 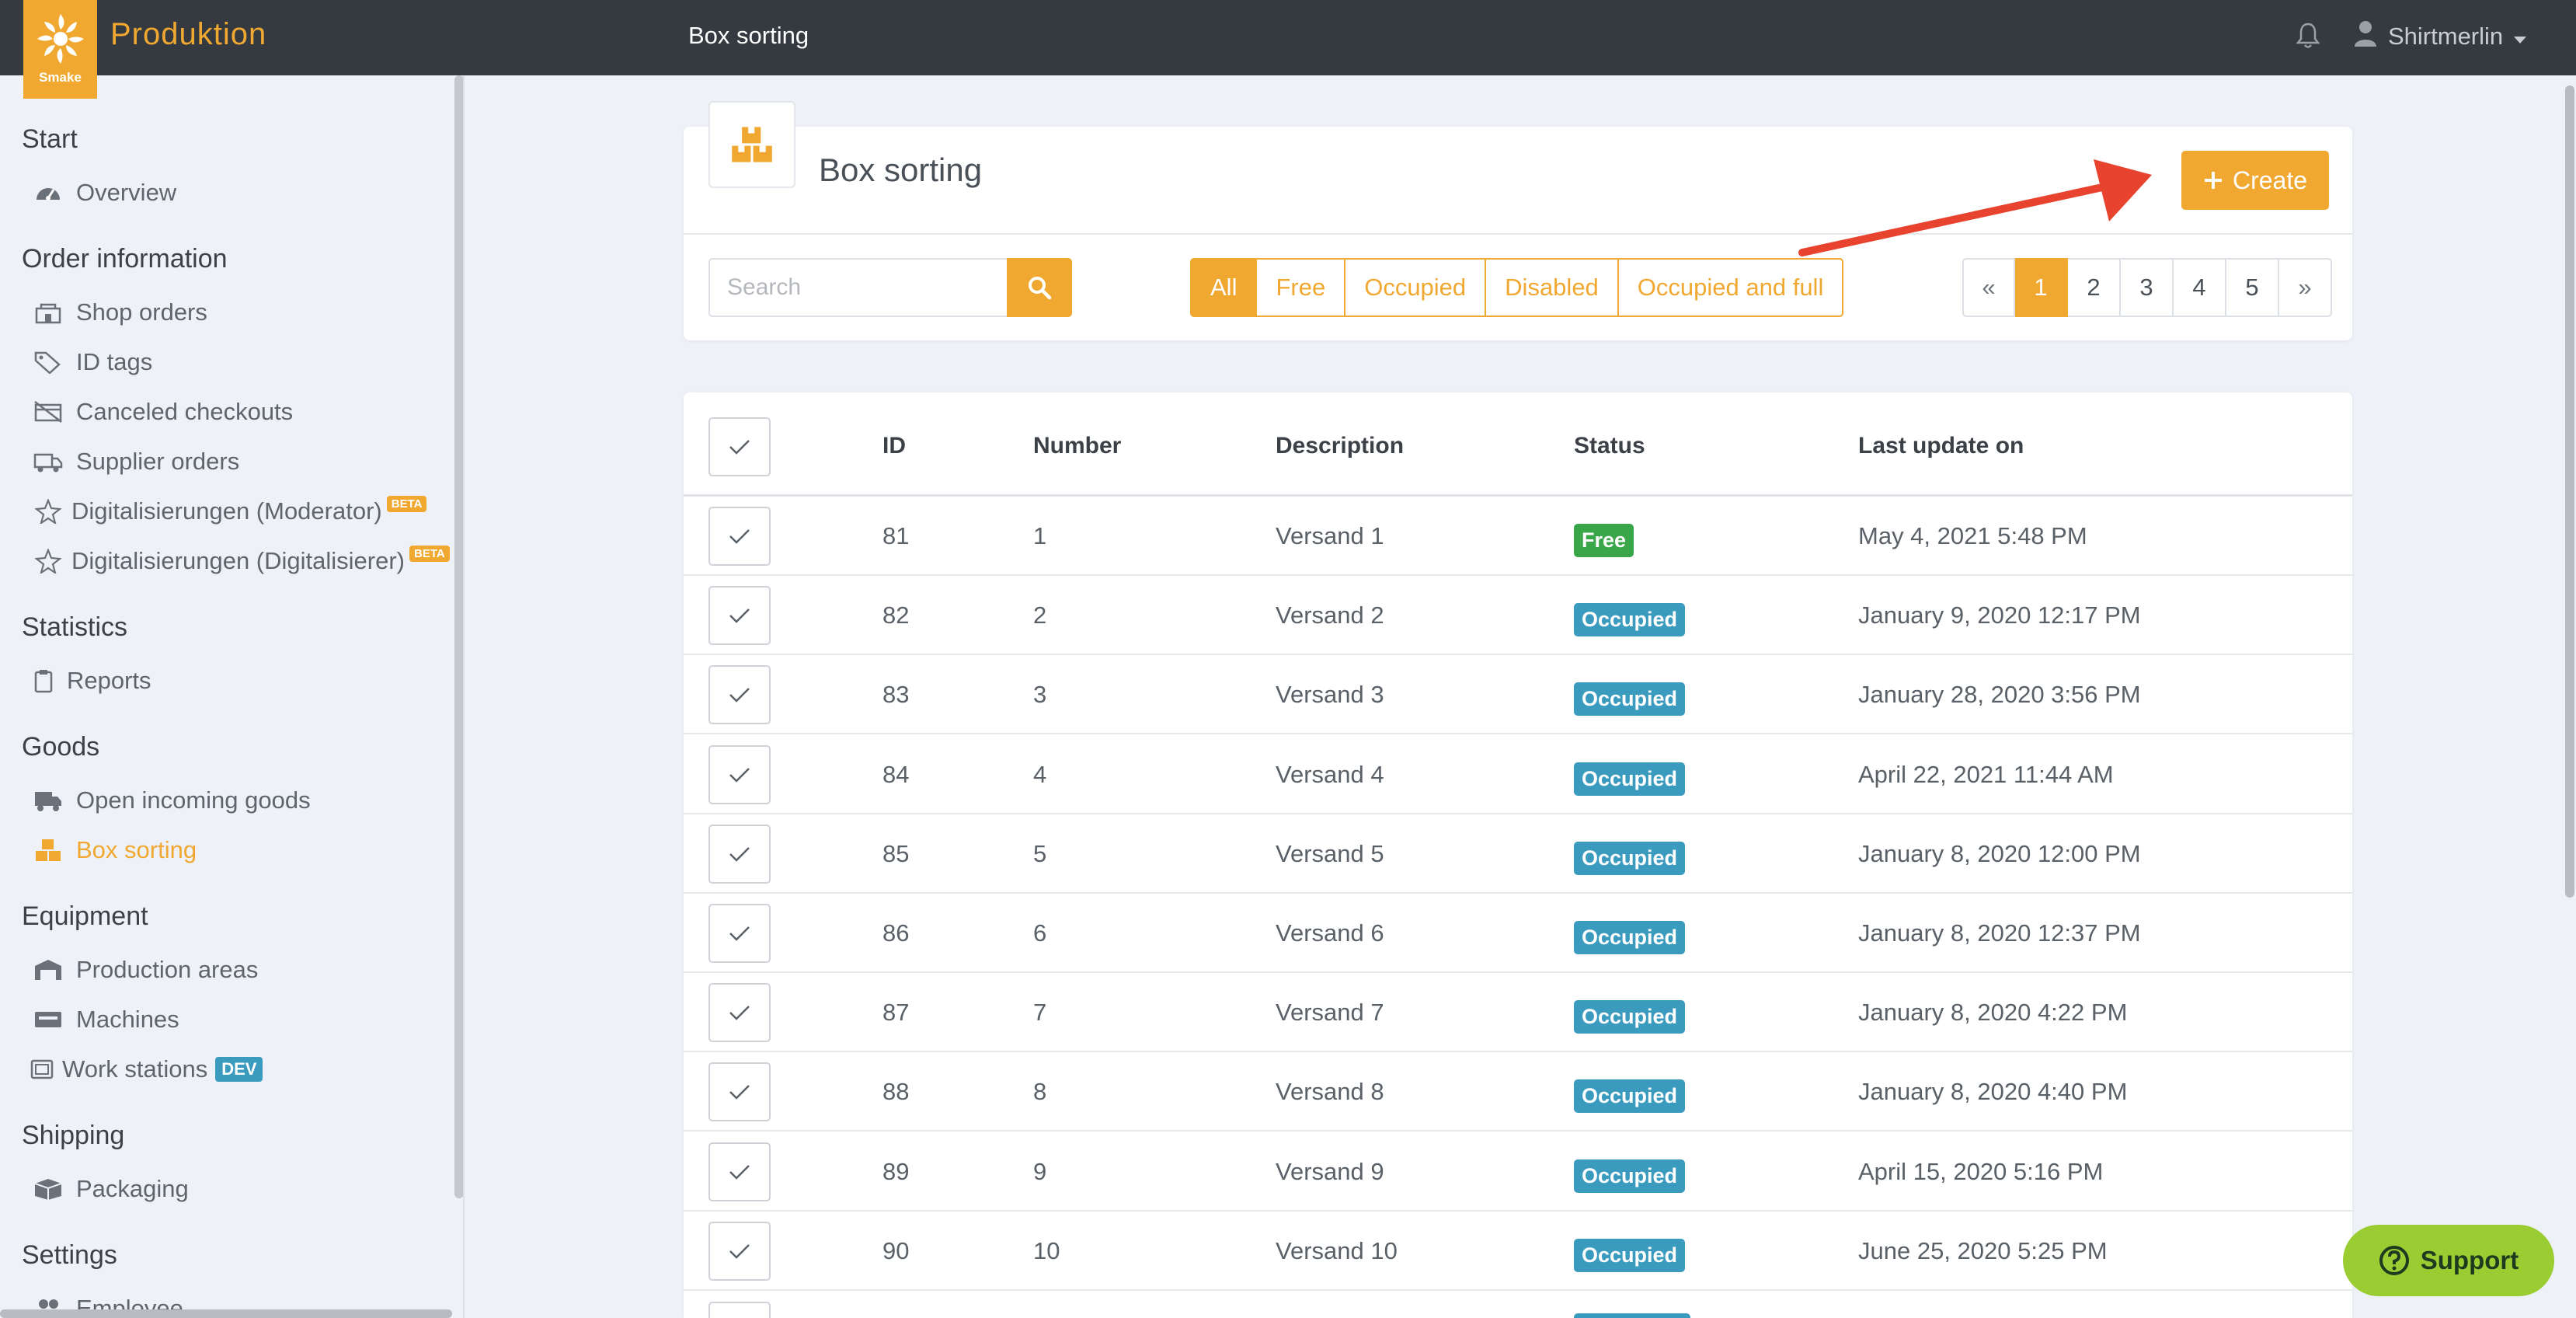 I want to click on table-row, so click(x=1518, y=536).